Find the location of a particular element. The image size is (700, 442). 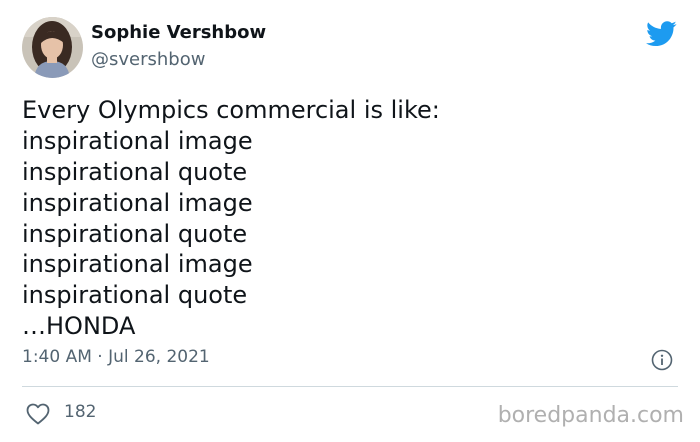

author-display-name: Sophie Vershbow is located at coordinates (178, 33).